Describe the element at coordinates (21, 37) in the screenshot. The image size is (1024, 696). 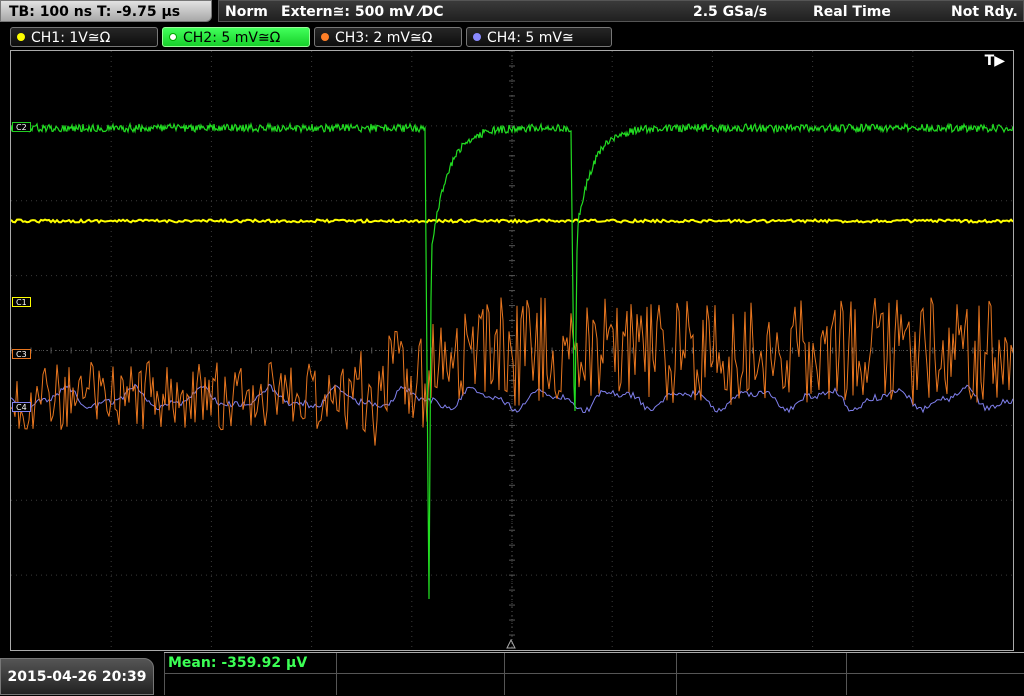
I see `channel-1-color-dot` at that location.